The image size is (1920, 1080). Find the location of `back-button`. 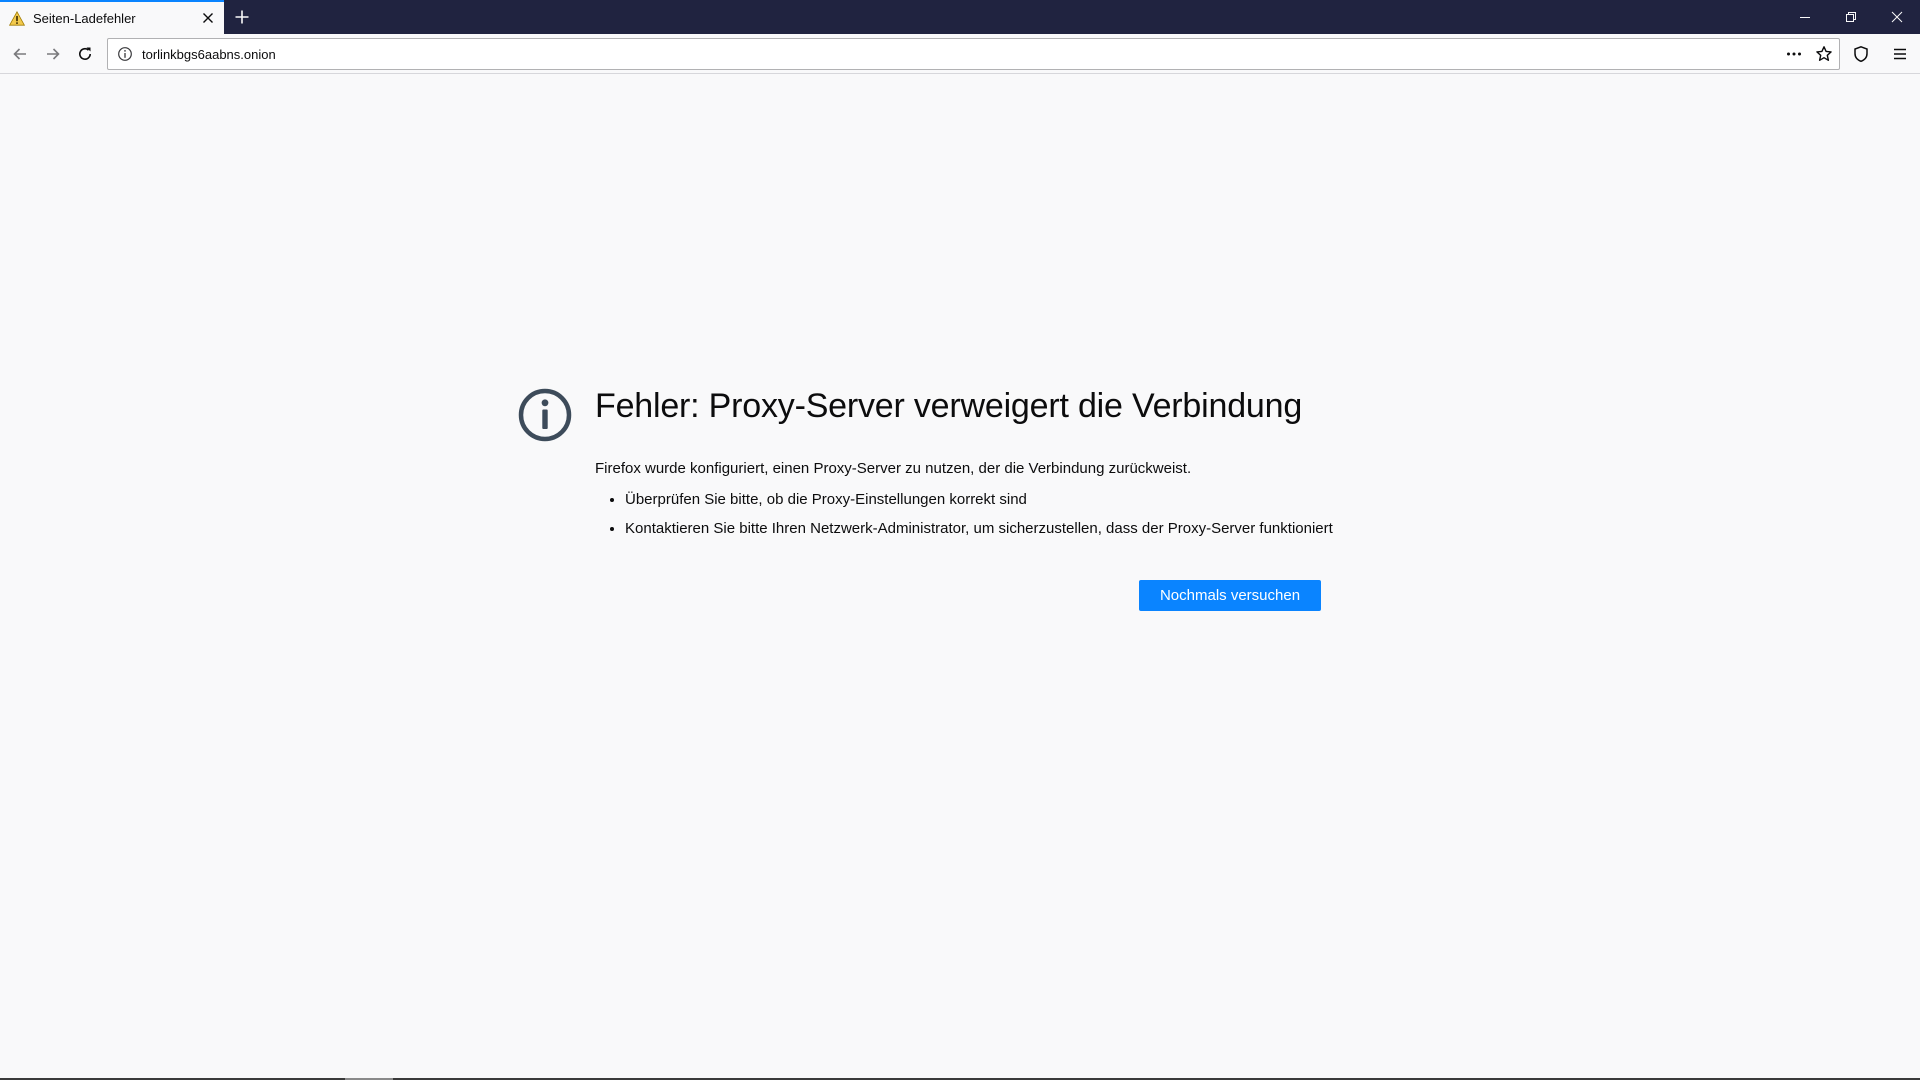

back-button is located at coordinates (20, 54).